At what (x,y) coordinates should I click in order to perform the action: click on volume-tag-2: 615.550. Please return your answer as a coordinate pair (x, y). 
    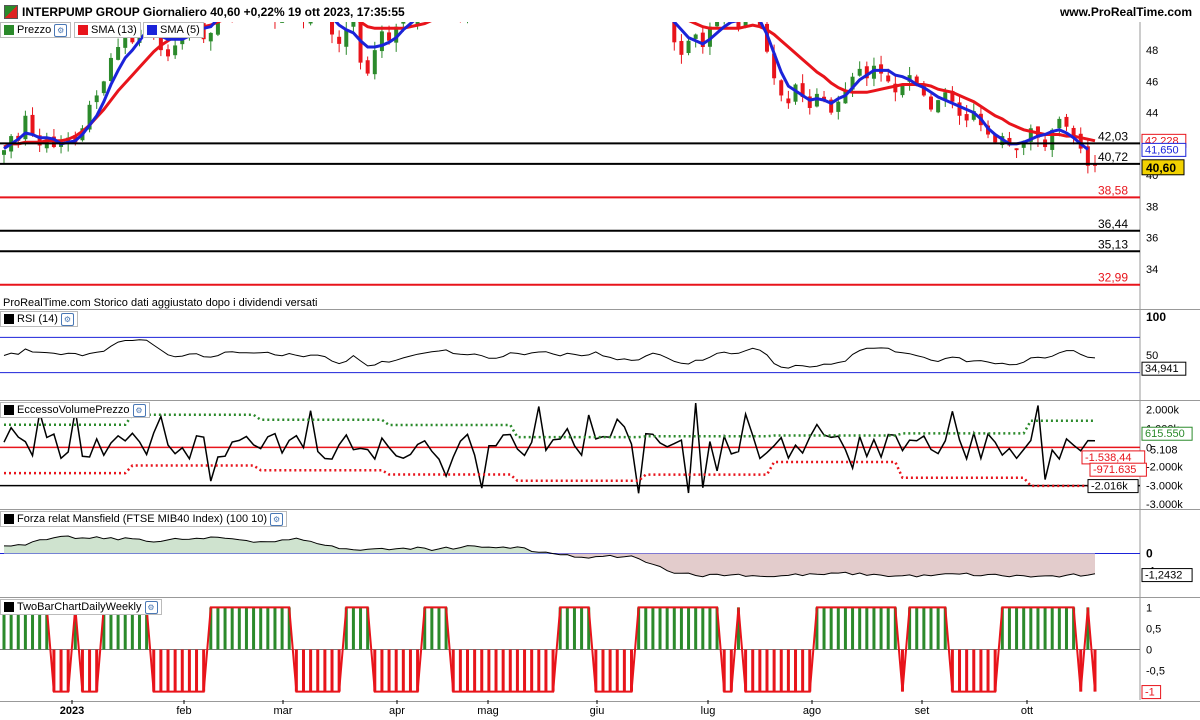
    Looking at the image, I should click on (1165, 434).